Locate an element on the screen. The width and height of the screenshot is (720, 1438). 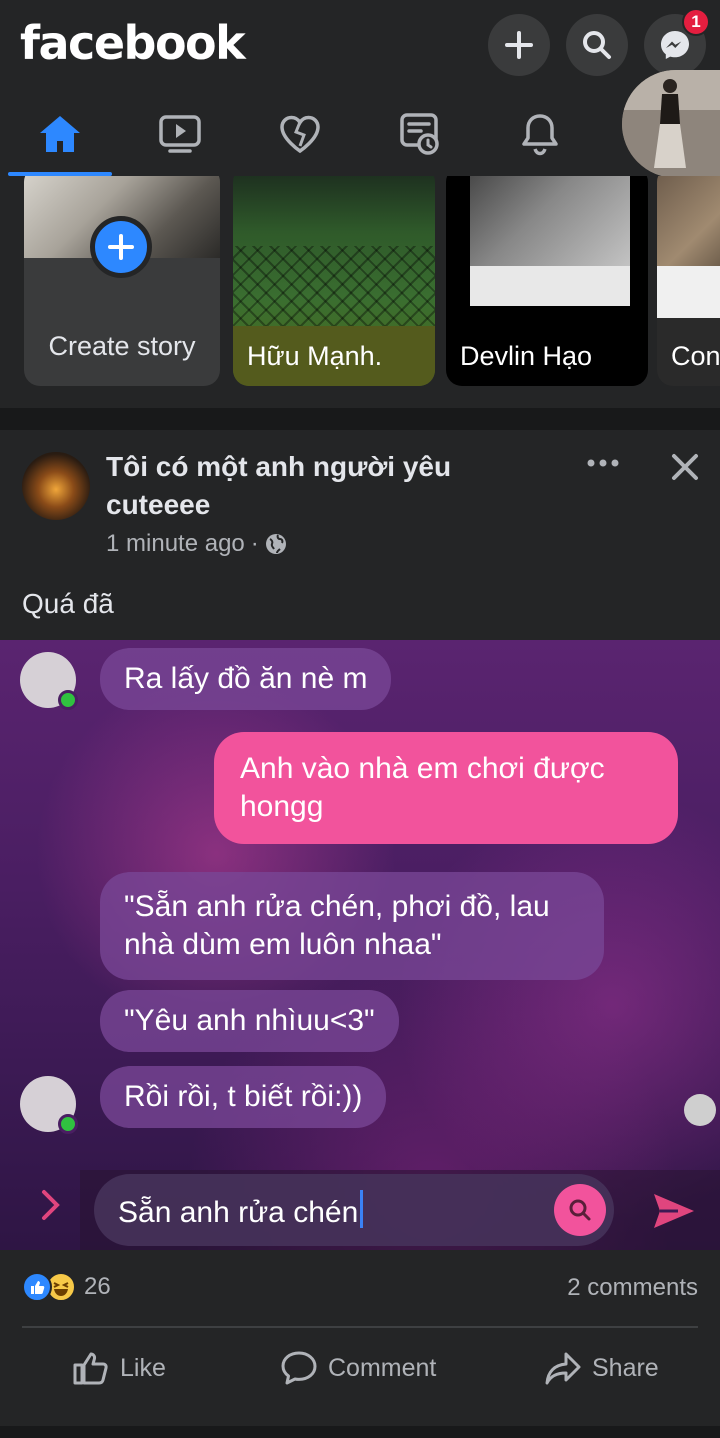
reaction-count: 26 is located at coordinates (97, 1286).